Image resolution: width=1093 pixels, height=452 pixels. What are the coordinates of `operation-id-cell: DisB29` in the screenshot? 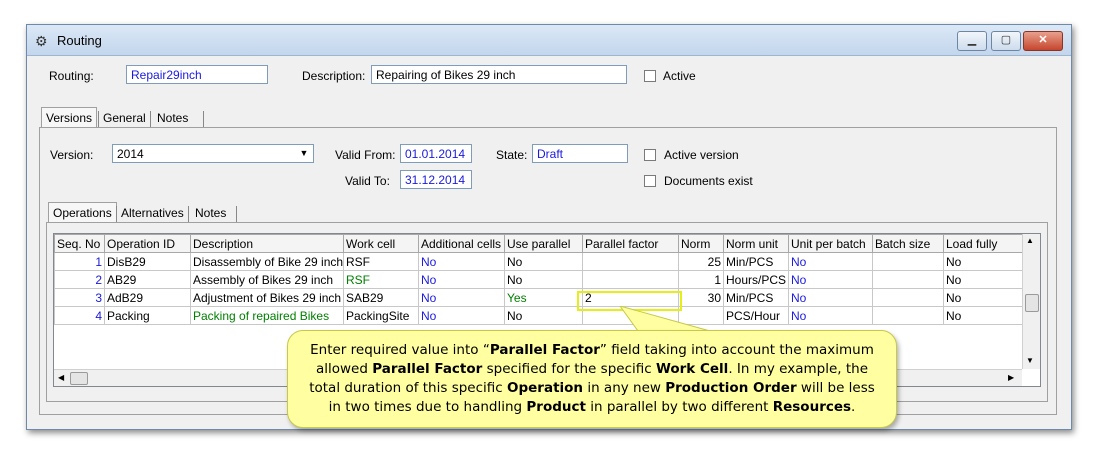 It's located at (147, 261).